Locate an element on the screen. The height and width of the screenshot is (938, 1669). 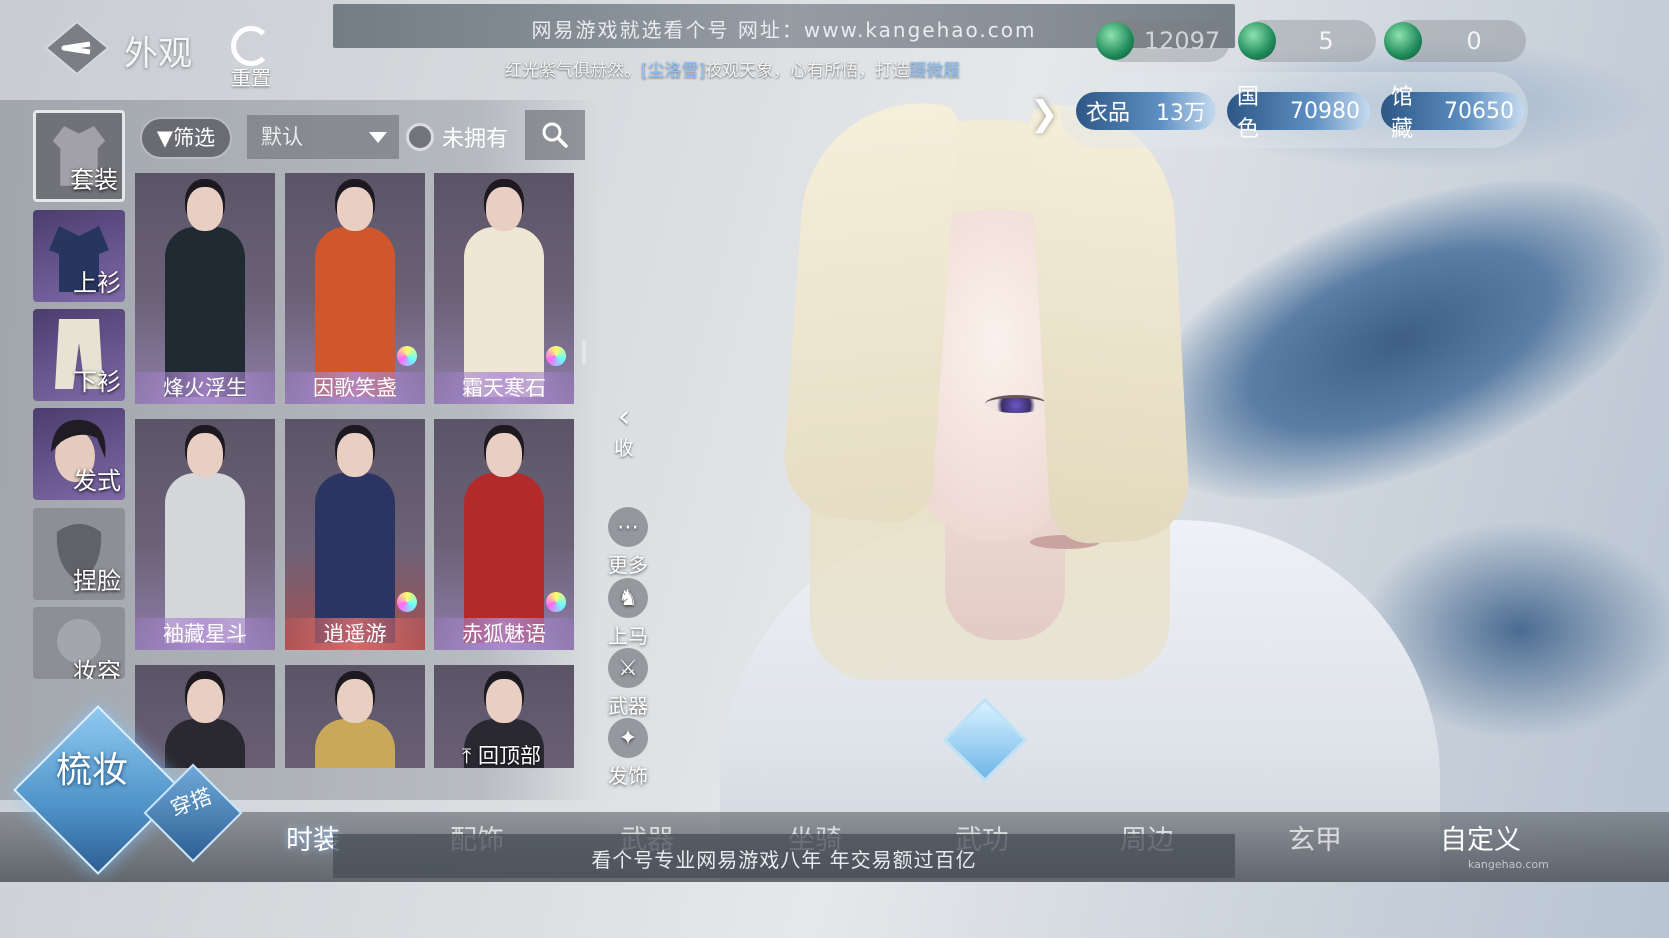
bottom-ad-text: 看个号专业网易游戏八年 年交易额过百亿 is located at coordinates (784, 860).